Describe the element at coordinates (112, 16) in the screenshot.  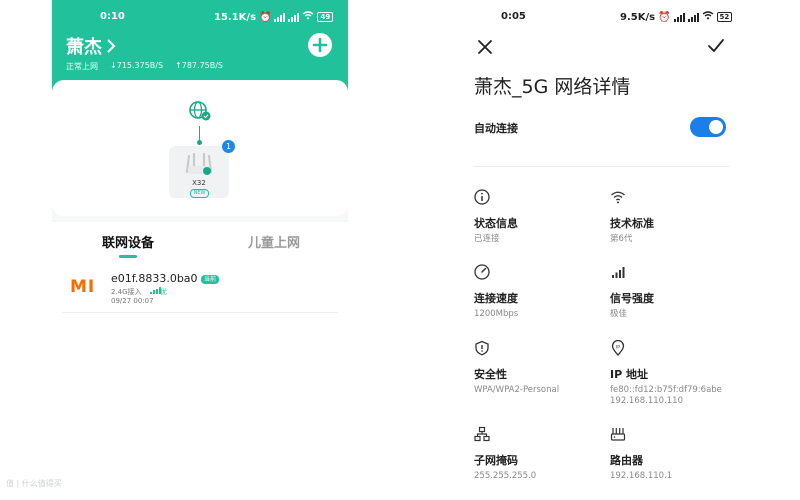
I see `status-time: 0:10` at that location.